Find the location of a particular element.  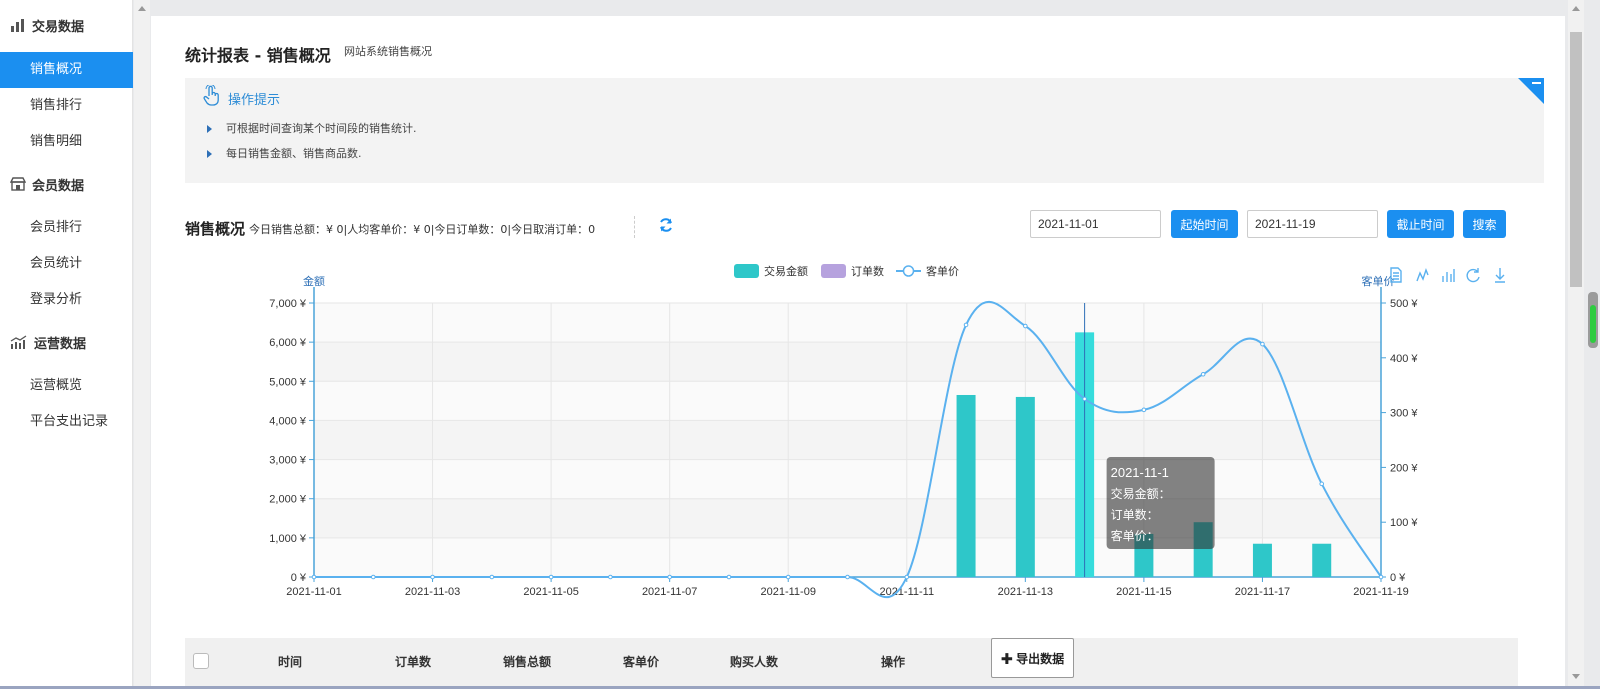

search-button: 搜索 is located at coordinates (1484, 224).